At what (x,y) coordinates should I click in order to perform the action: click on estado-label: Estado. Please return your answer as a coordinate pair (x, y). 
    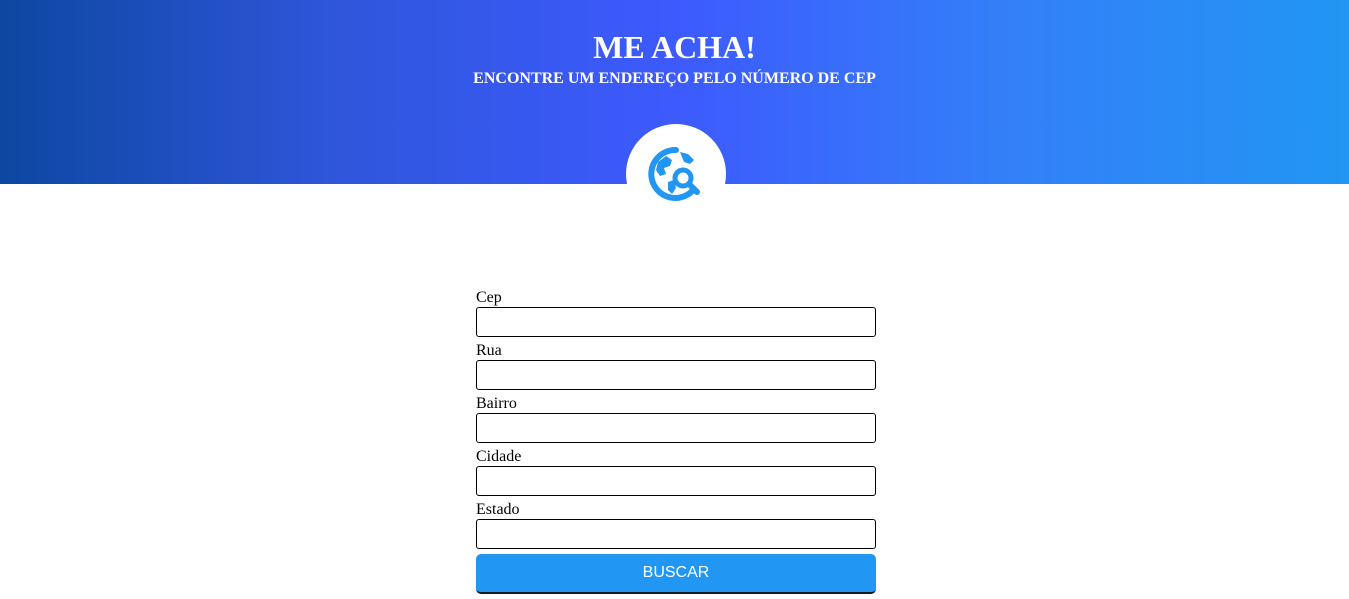
    Looking at the image, I should click on (498, 509).